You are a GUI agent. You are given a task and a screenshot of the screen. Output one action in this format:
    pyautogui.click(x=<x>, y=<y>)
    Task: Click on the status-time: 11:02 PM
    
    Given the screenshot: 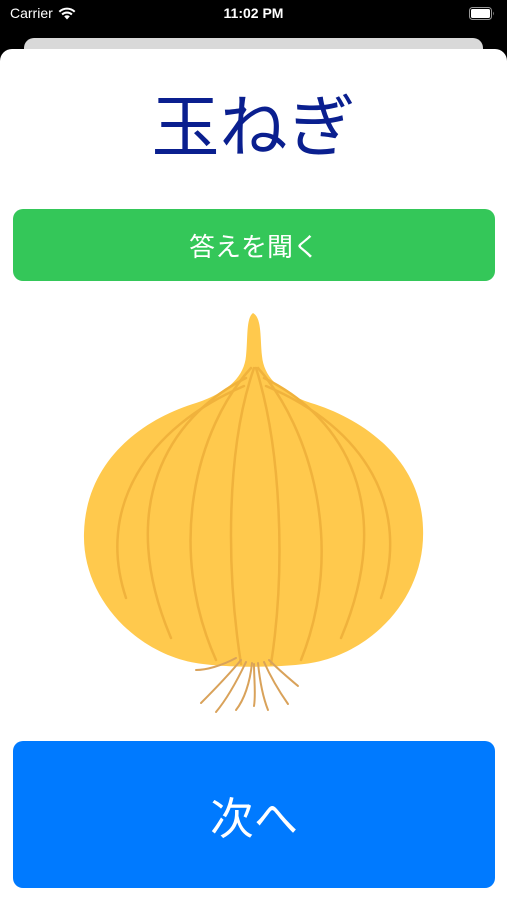 What is the action you would take?
    pyautogui.click(x=253, y=13)
    